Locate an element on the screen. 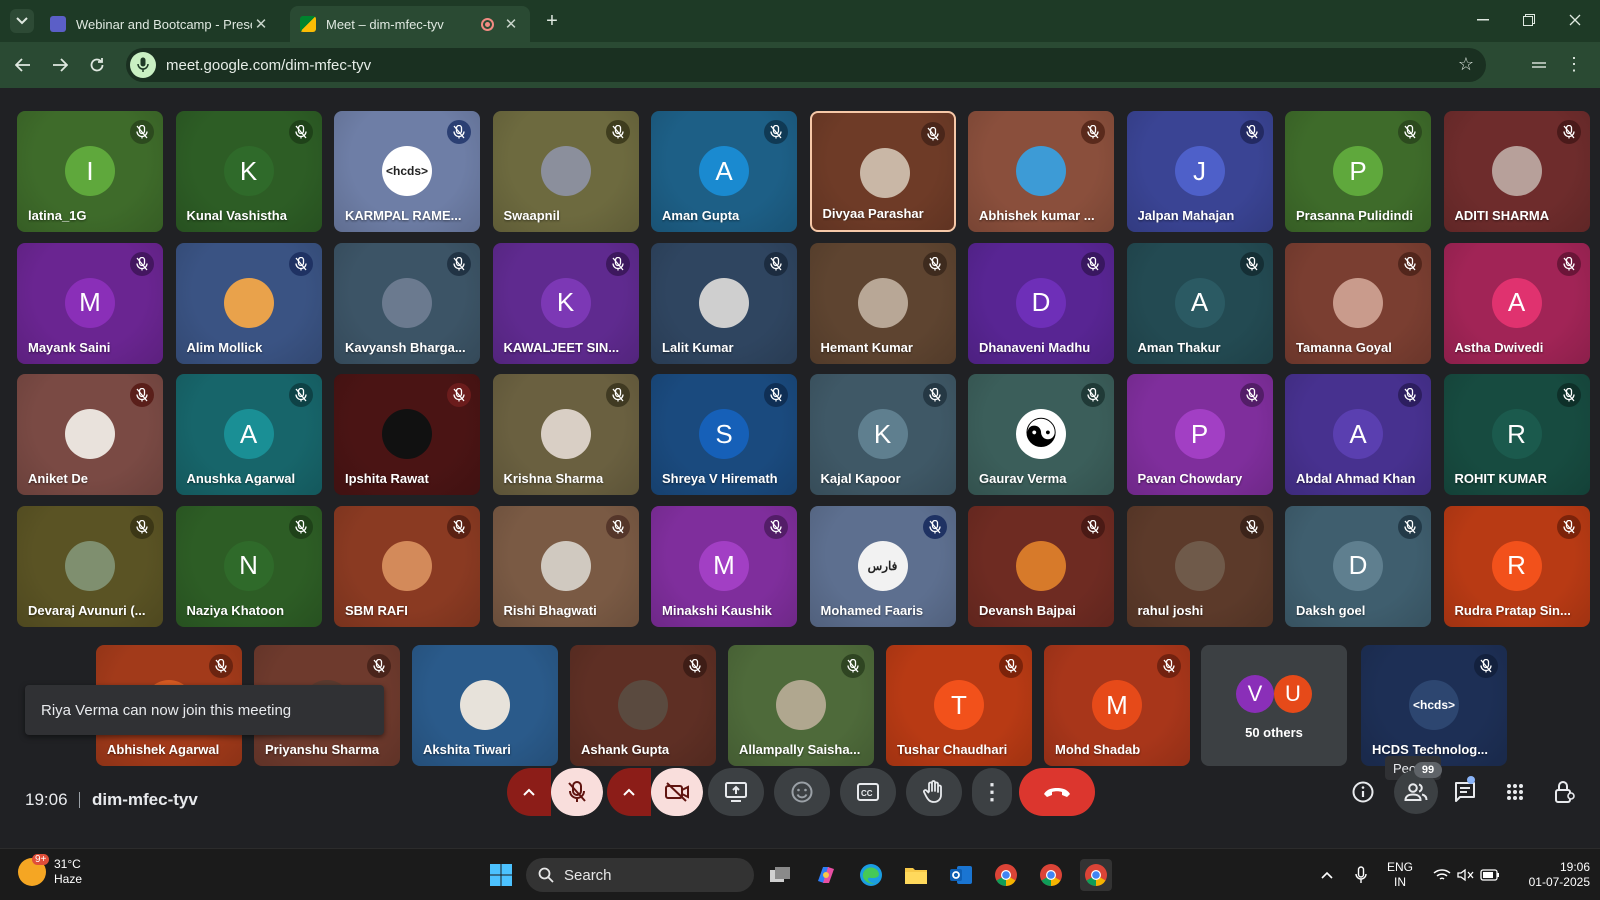 The image size is (1600, 900). participant-tile: Hemant Kumar is located at coordinates (882, 303).